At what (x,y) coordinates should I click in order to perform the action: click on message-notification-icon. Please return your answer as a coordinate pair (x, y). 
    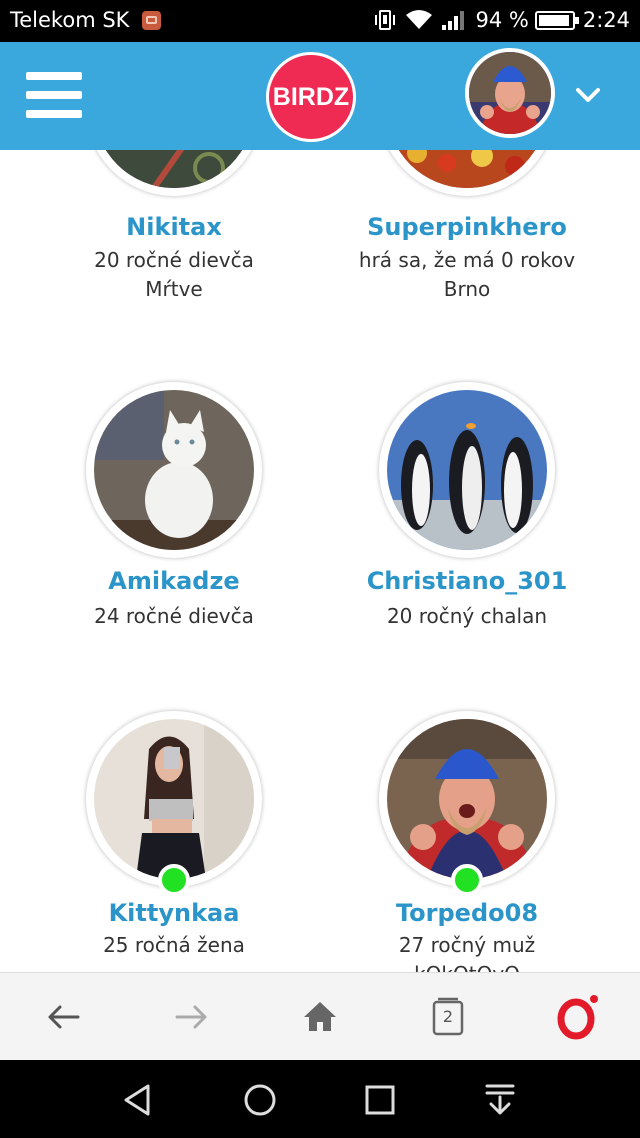
    Looking at the image, I should click on (151, 20).